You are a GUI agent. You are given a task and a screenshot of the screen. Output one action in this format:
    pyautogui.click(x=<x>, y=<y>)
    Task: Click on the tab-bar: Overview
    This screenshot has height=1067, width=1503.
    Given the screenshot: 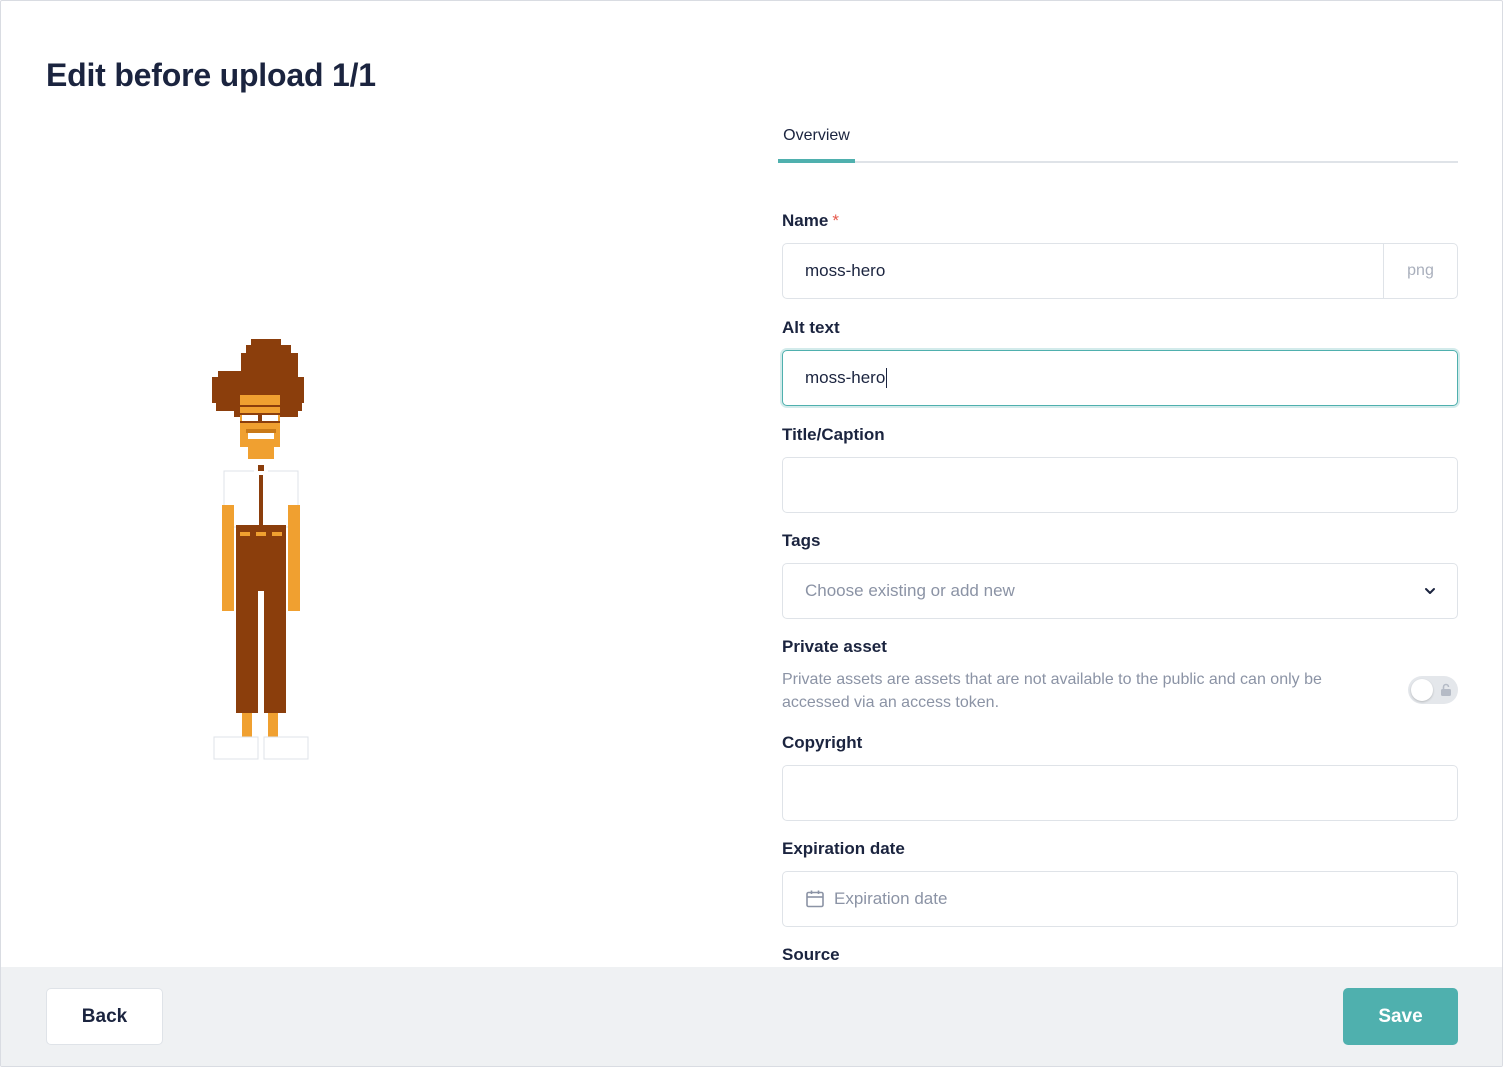 What is the action you would take?
    pyautogui.click(x=1118, y=142)
    